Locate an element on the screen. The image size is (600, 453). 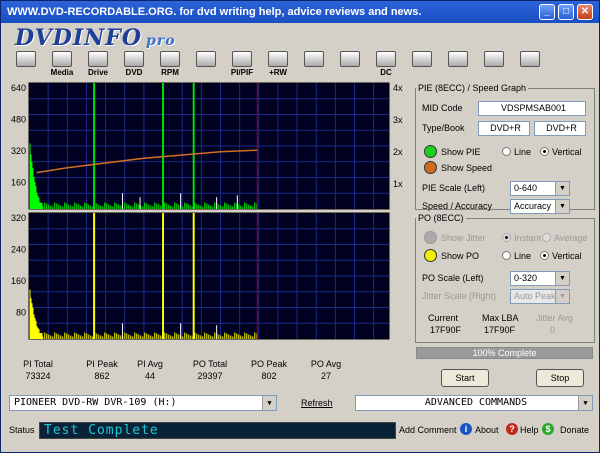
toolbar-label: Drive is located at coordinates (97, 72).